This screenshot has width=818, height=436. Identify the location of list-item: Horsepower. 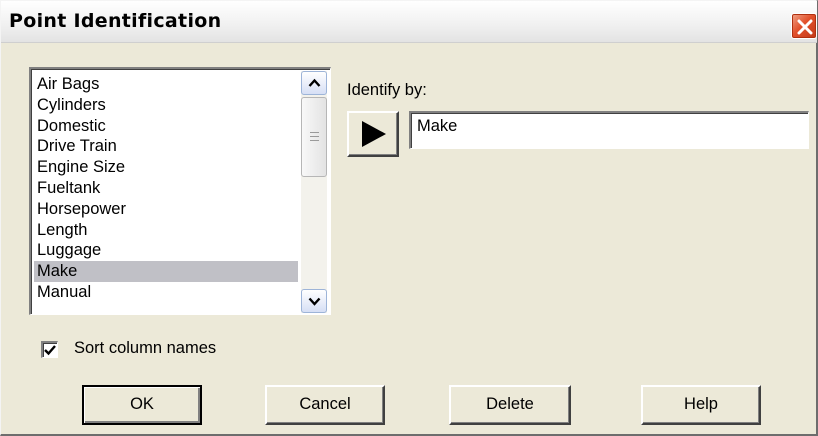
(166, 209).